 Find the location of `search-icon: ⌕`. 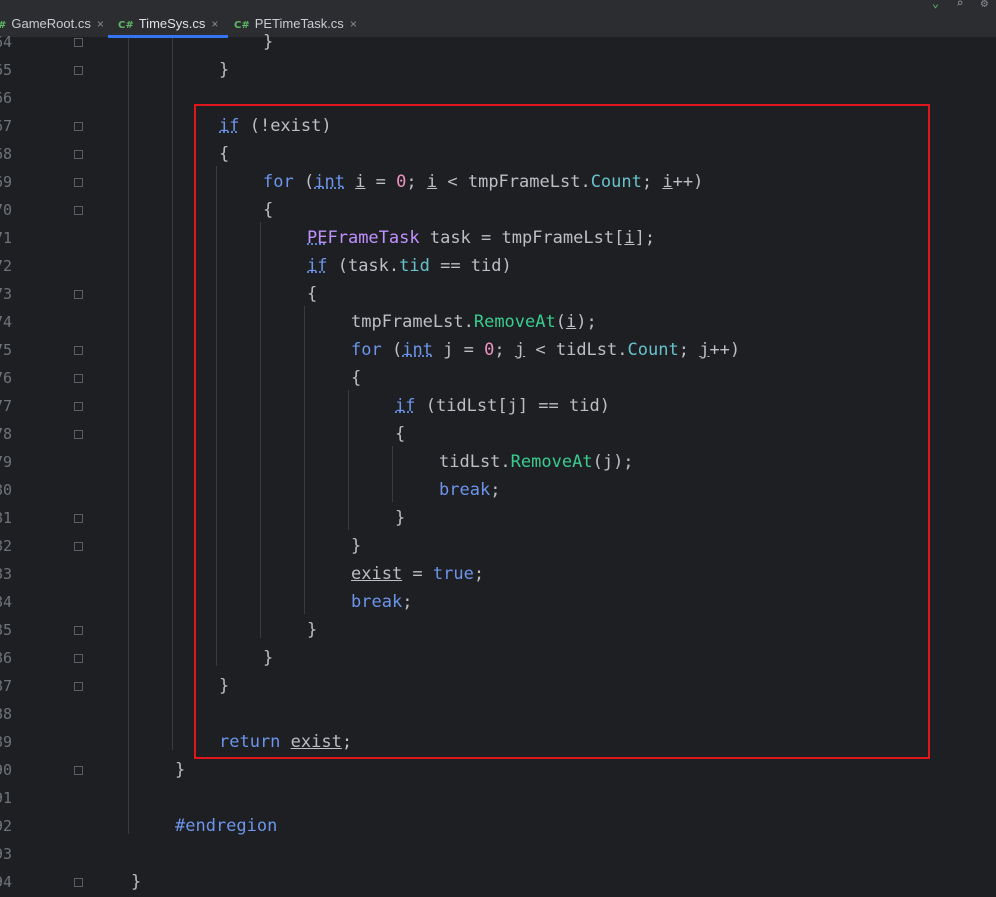

search-icon: ⌕ is located at coordinates (959, 5).